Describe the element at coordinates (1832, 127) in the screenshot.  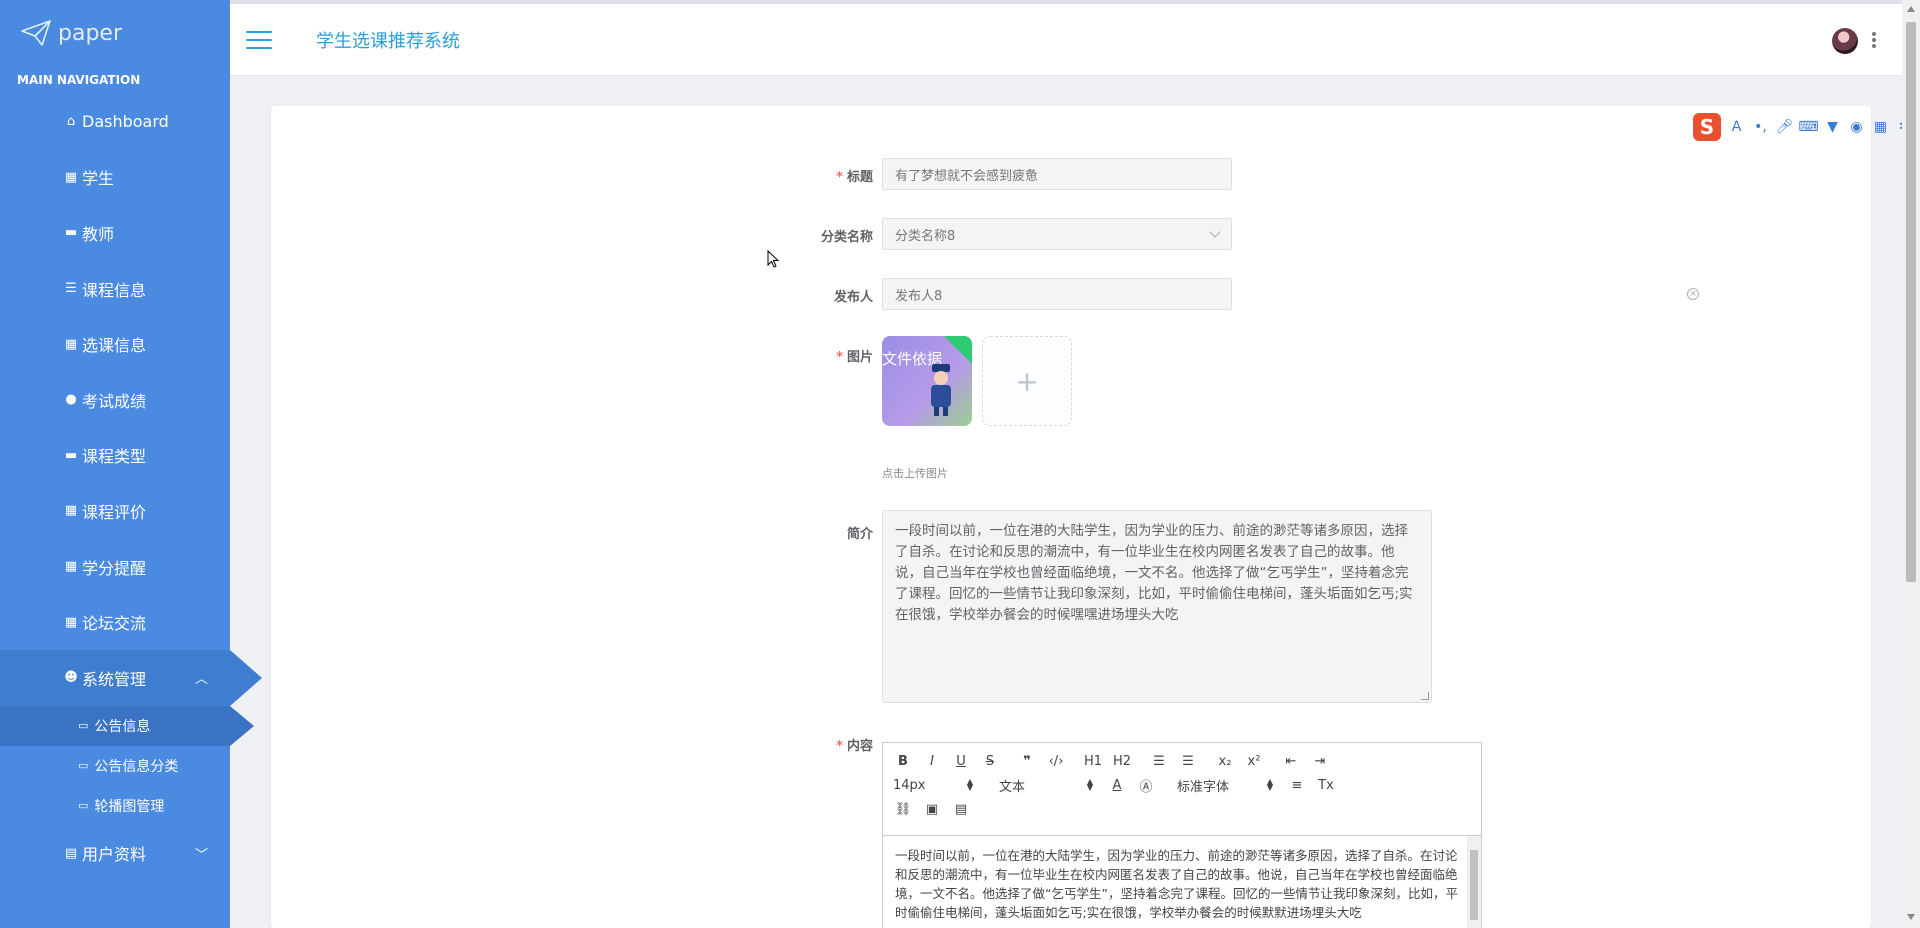
I see `skin-icon: ▼` at that location.